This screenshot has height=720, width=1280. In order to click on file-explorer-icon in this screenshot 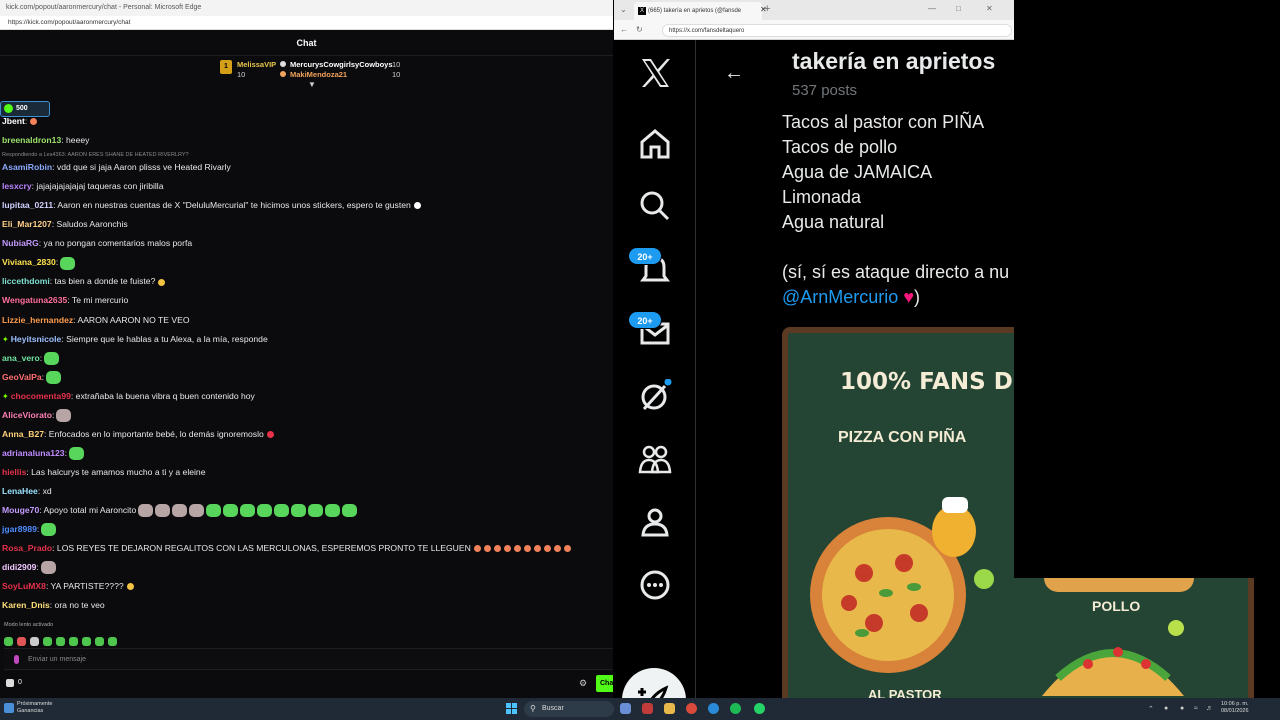, I will do `click(669, 708)`.